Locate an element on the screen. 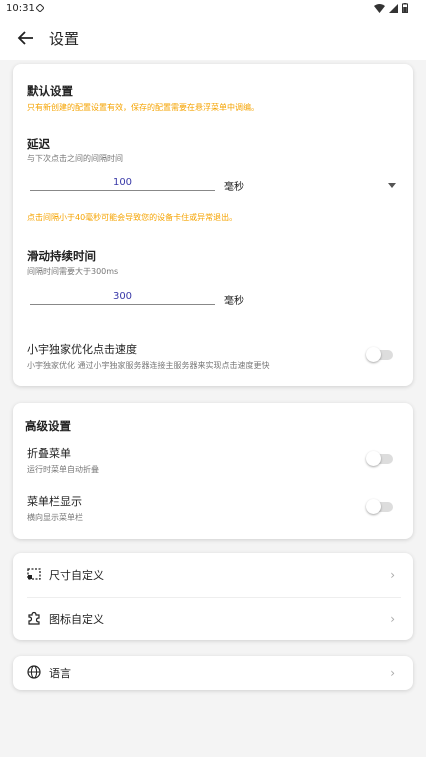 The width and height of the screenshot is (426, 757). default-settings-note: 只有新创建的配置设置有效，保存的配置需要在悬浮菜单中调编。 is located at coordinates (143, 107).